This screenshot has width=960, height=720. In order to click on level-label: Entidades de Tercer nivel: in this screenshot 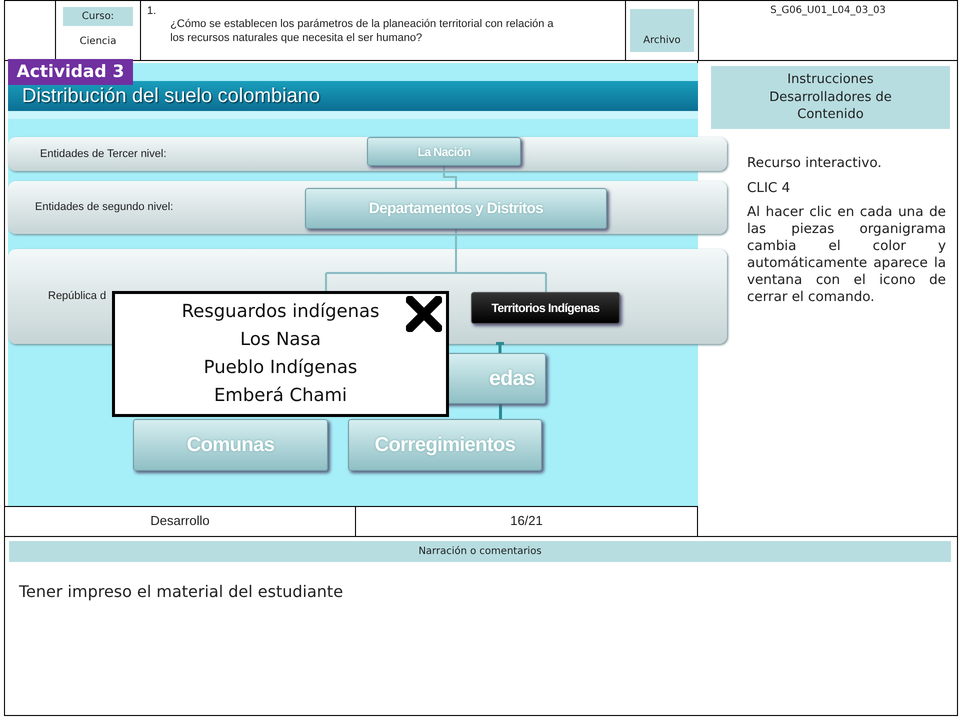, I will do `click(103, 154)`.